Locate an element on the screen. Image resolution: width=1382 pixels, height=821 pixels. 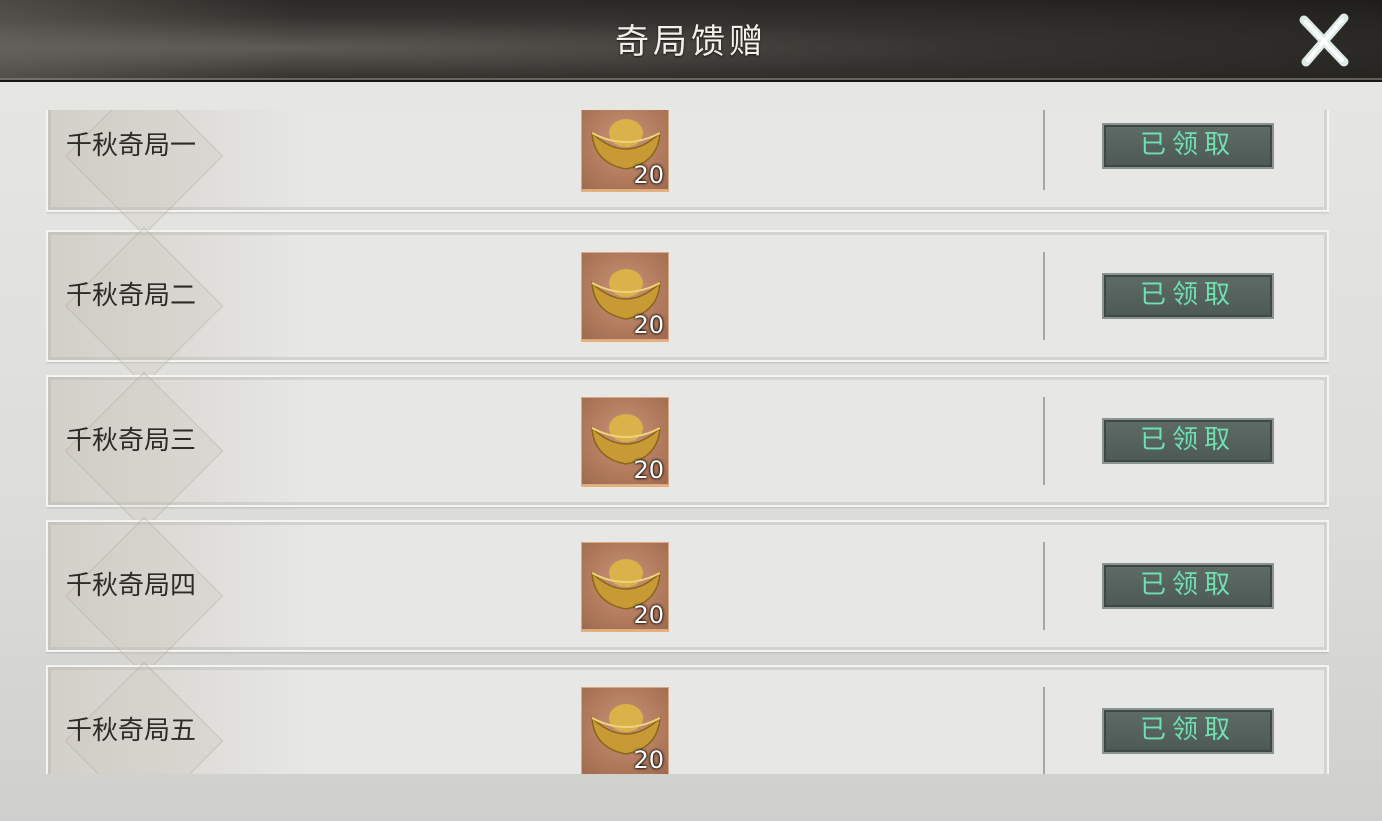
row-title: 千秋奇局一 is located at coordinates (131, 146).